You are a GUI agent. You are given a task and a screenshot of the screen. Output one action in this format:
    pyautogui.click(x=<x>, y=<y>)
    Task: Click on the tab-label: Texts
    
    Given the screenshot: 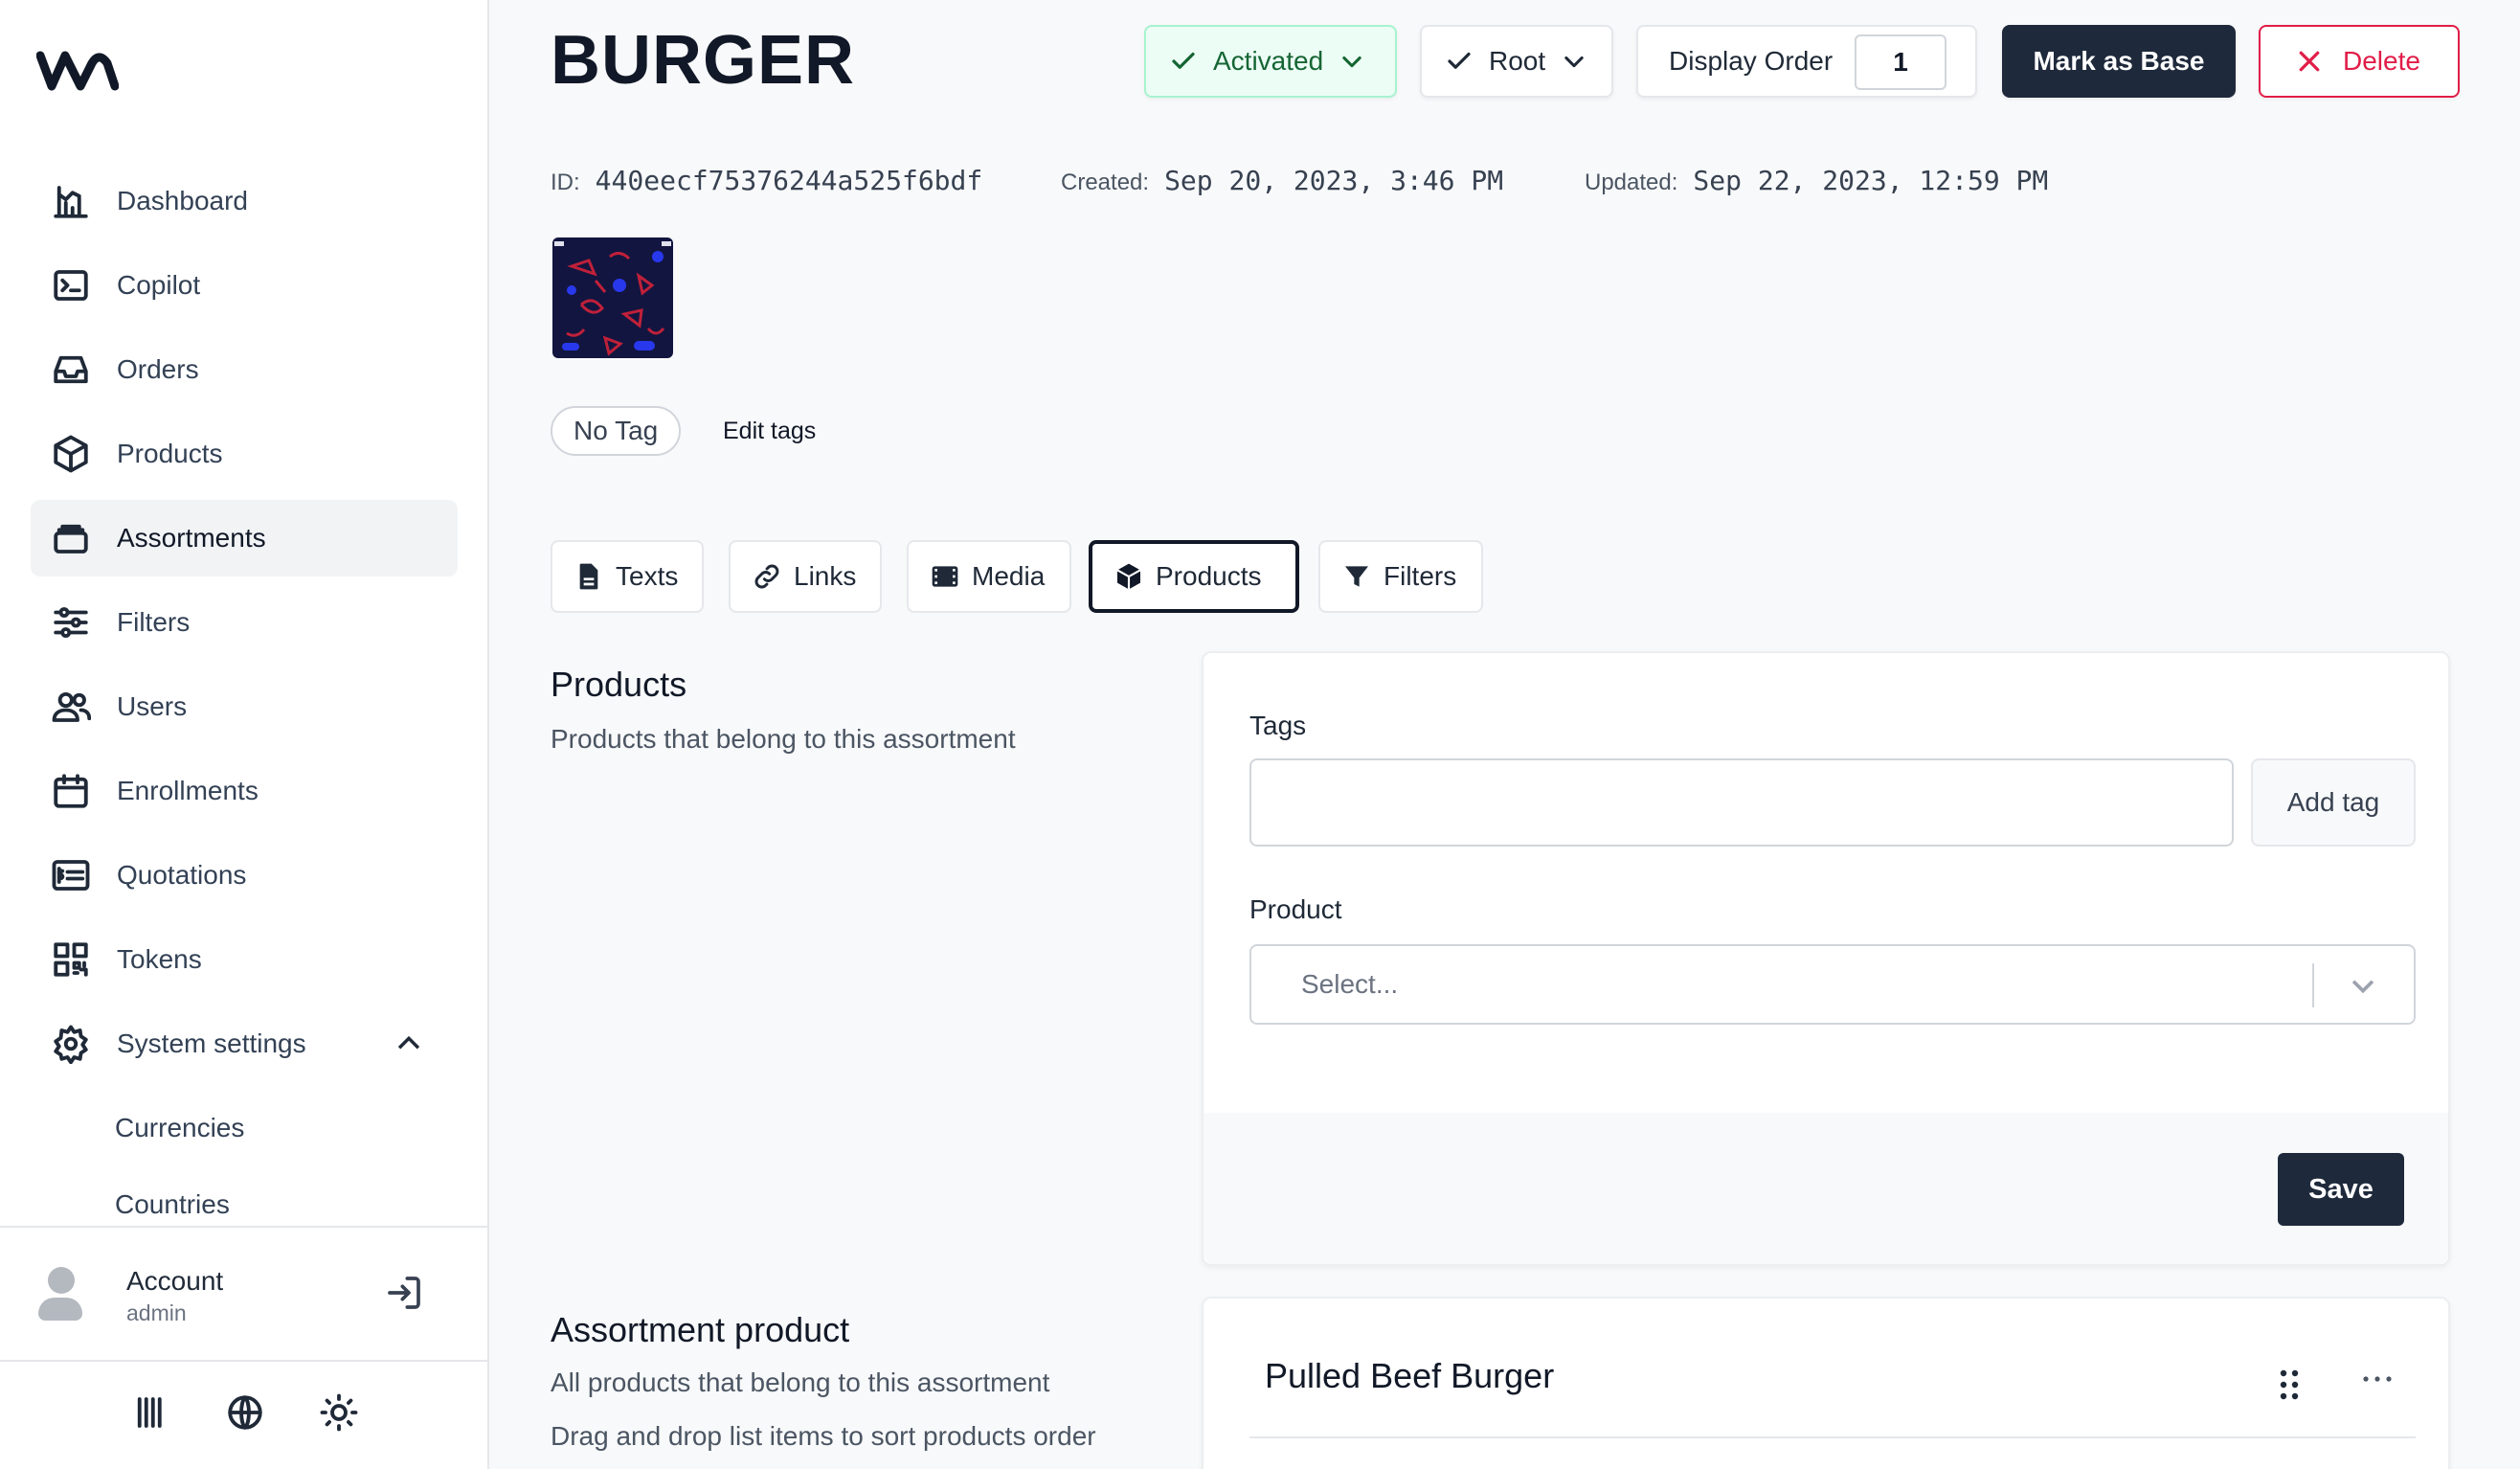 What is the action you would take?
    pyautogui.click(x=648, y=576)
    